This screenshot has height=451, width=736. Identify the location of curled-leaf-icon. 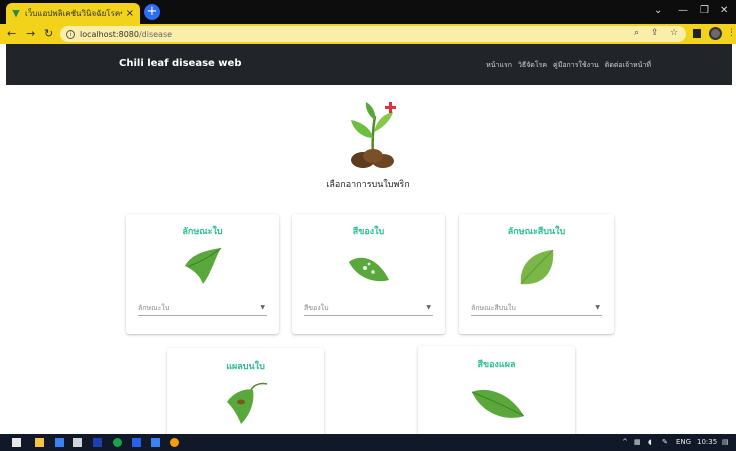
(203, 265).